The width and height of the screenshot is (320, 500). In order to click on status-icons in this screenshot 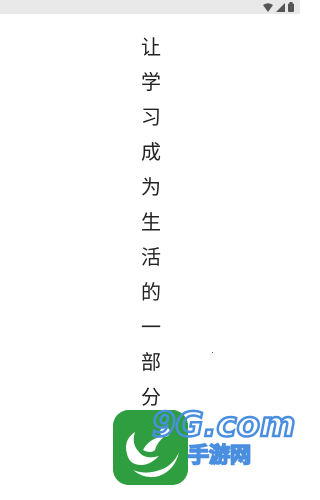, I will do `click(278, 7)`.